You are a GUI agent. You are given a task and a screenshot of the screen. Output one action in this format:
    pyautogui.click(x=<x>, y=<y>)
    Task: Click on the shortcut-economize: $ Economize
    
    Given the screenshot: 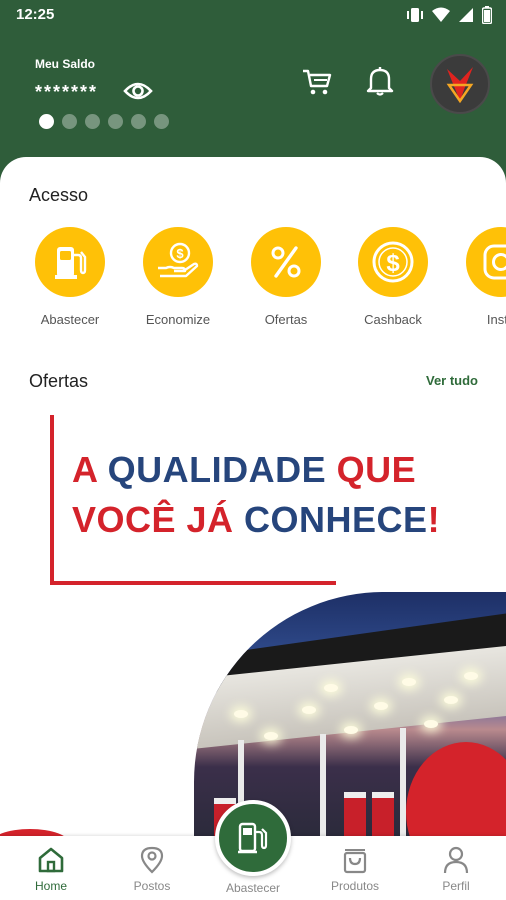 What is the action you would take?
    pyautogui.click(x=178, y=277)
    